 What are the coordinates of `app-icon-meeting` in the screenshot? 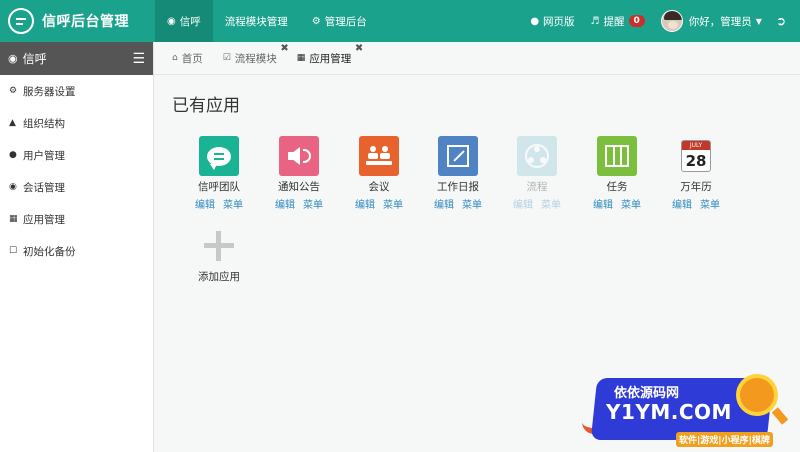 It's located at (379, 156).